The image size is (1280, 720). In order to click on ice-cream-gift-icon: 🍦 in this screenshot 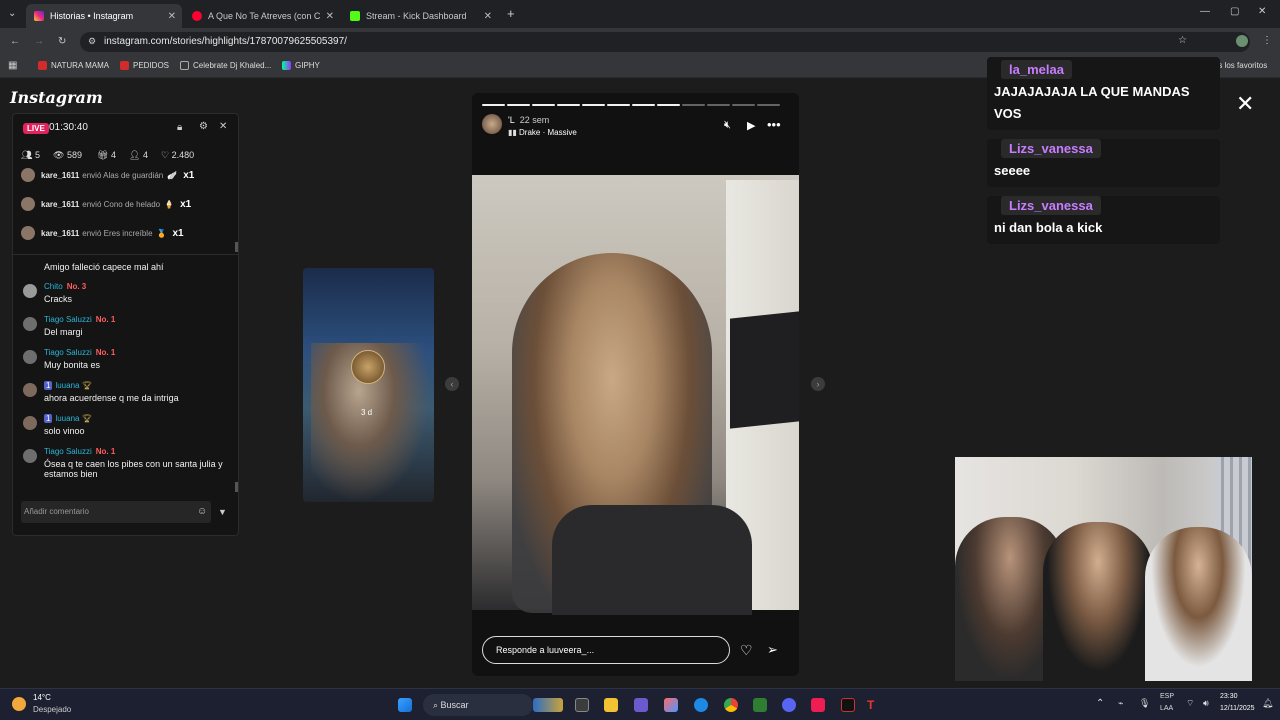, I will do `click(169, 204)`.